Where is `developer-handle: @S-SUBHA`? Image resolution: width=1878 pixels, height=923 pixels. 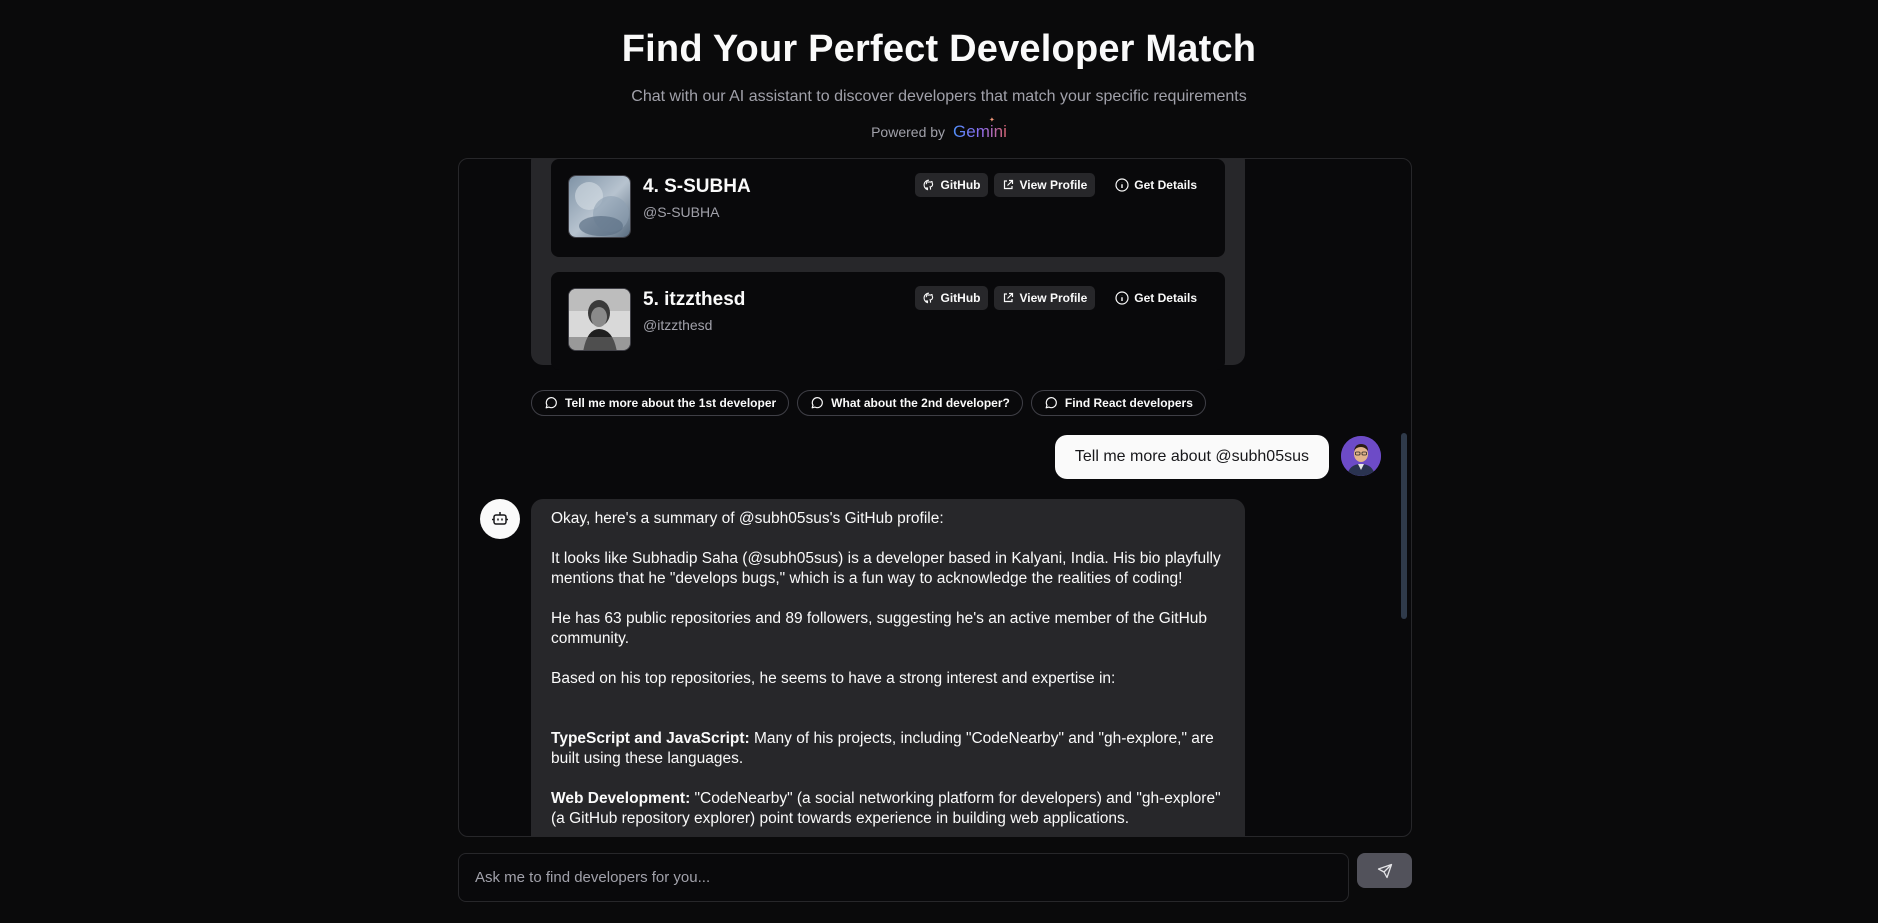
developer-handle: @S-SUBHA is located at coordinates (681, 212).